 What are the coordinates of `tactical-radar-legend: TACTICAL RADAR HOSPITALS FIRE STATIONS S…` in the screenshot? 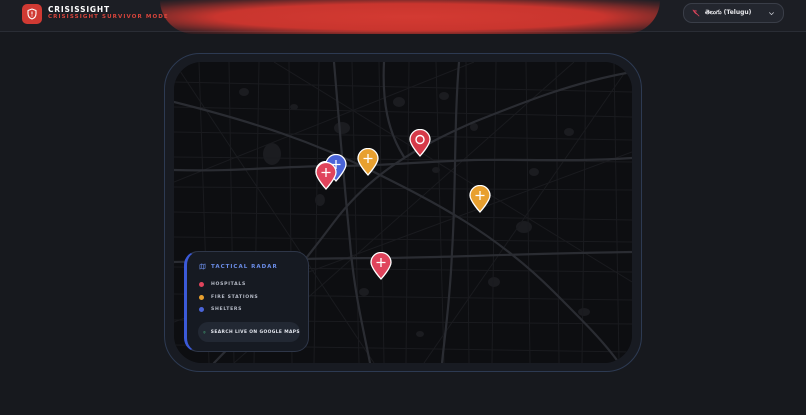 It's located at (246, 301).